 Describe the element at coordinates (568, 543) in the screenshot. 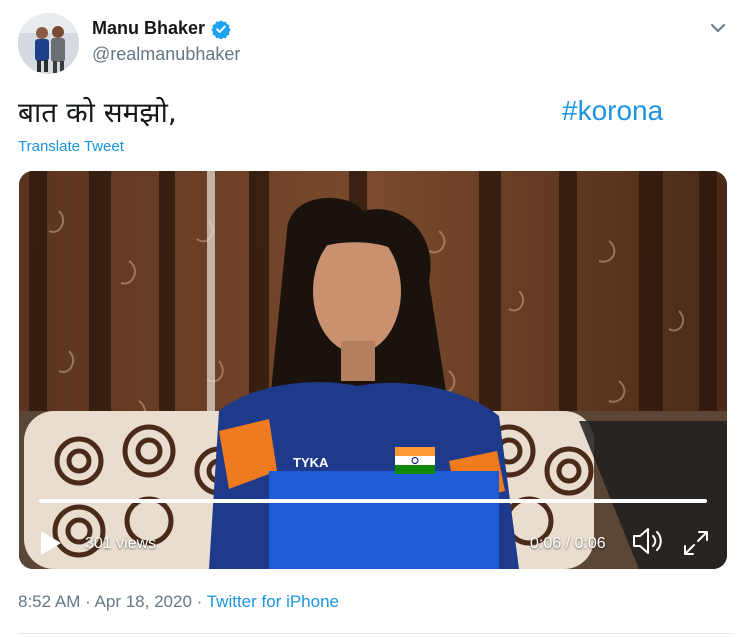

I see `video-time: 0:06 / 0:06` at that location.